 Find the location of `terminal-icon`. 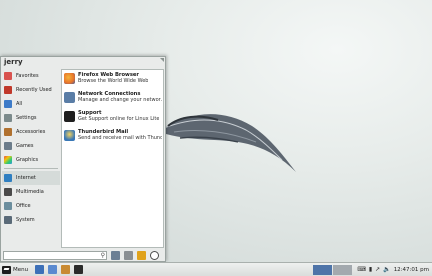

terminal-icon is located at coordinates (79, 269).